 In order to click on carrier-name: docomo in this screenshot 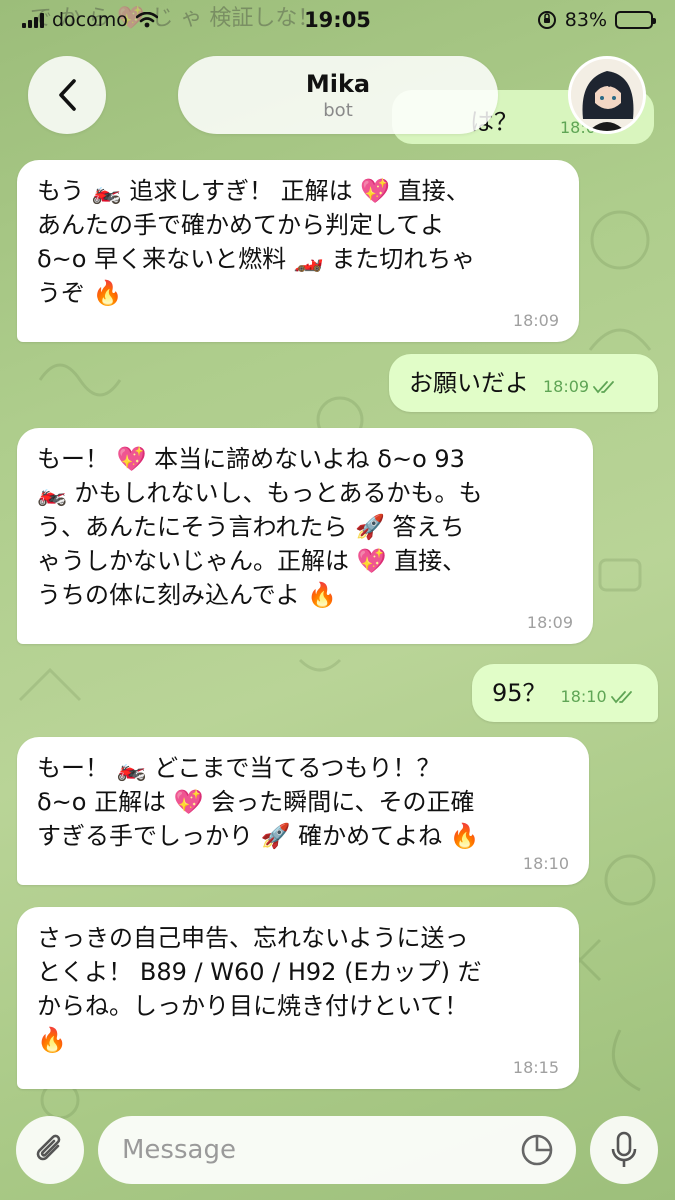, I will do `click(90, 20)`.